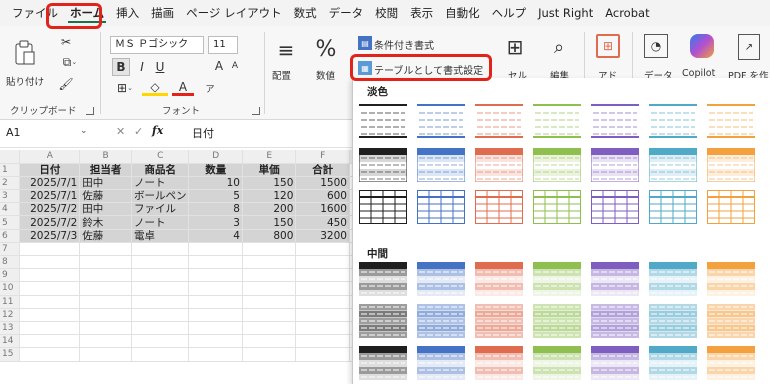  I want to click on fill-color-icon: ◇, so click(155, 88).